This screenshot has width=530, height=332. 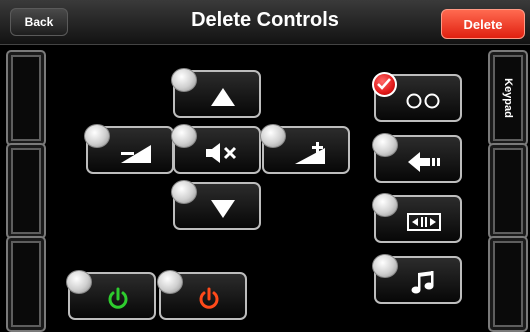 I want to click on mute-icon, so click(x=217, y=150).